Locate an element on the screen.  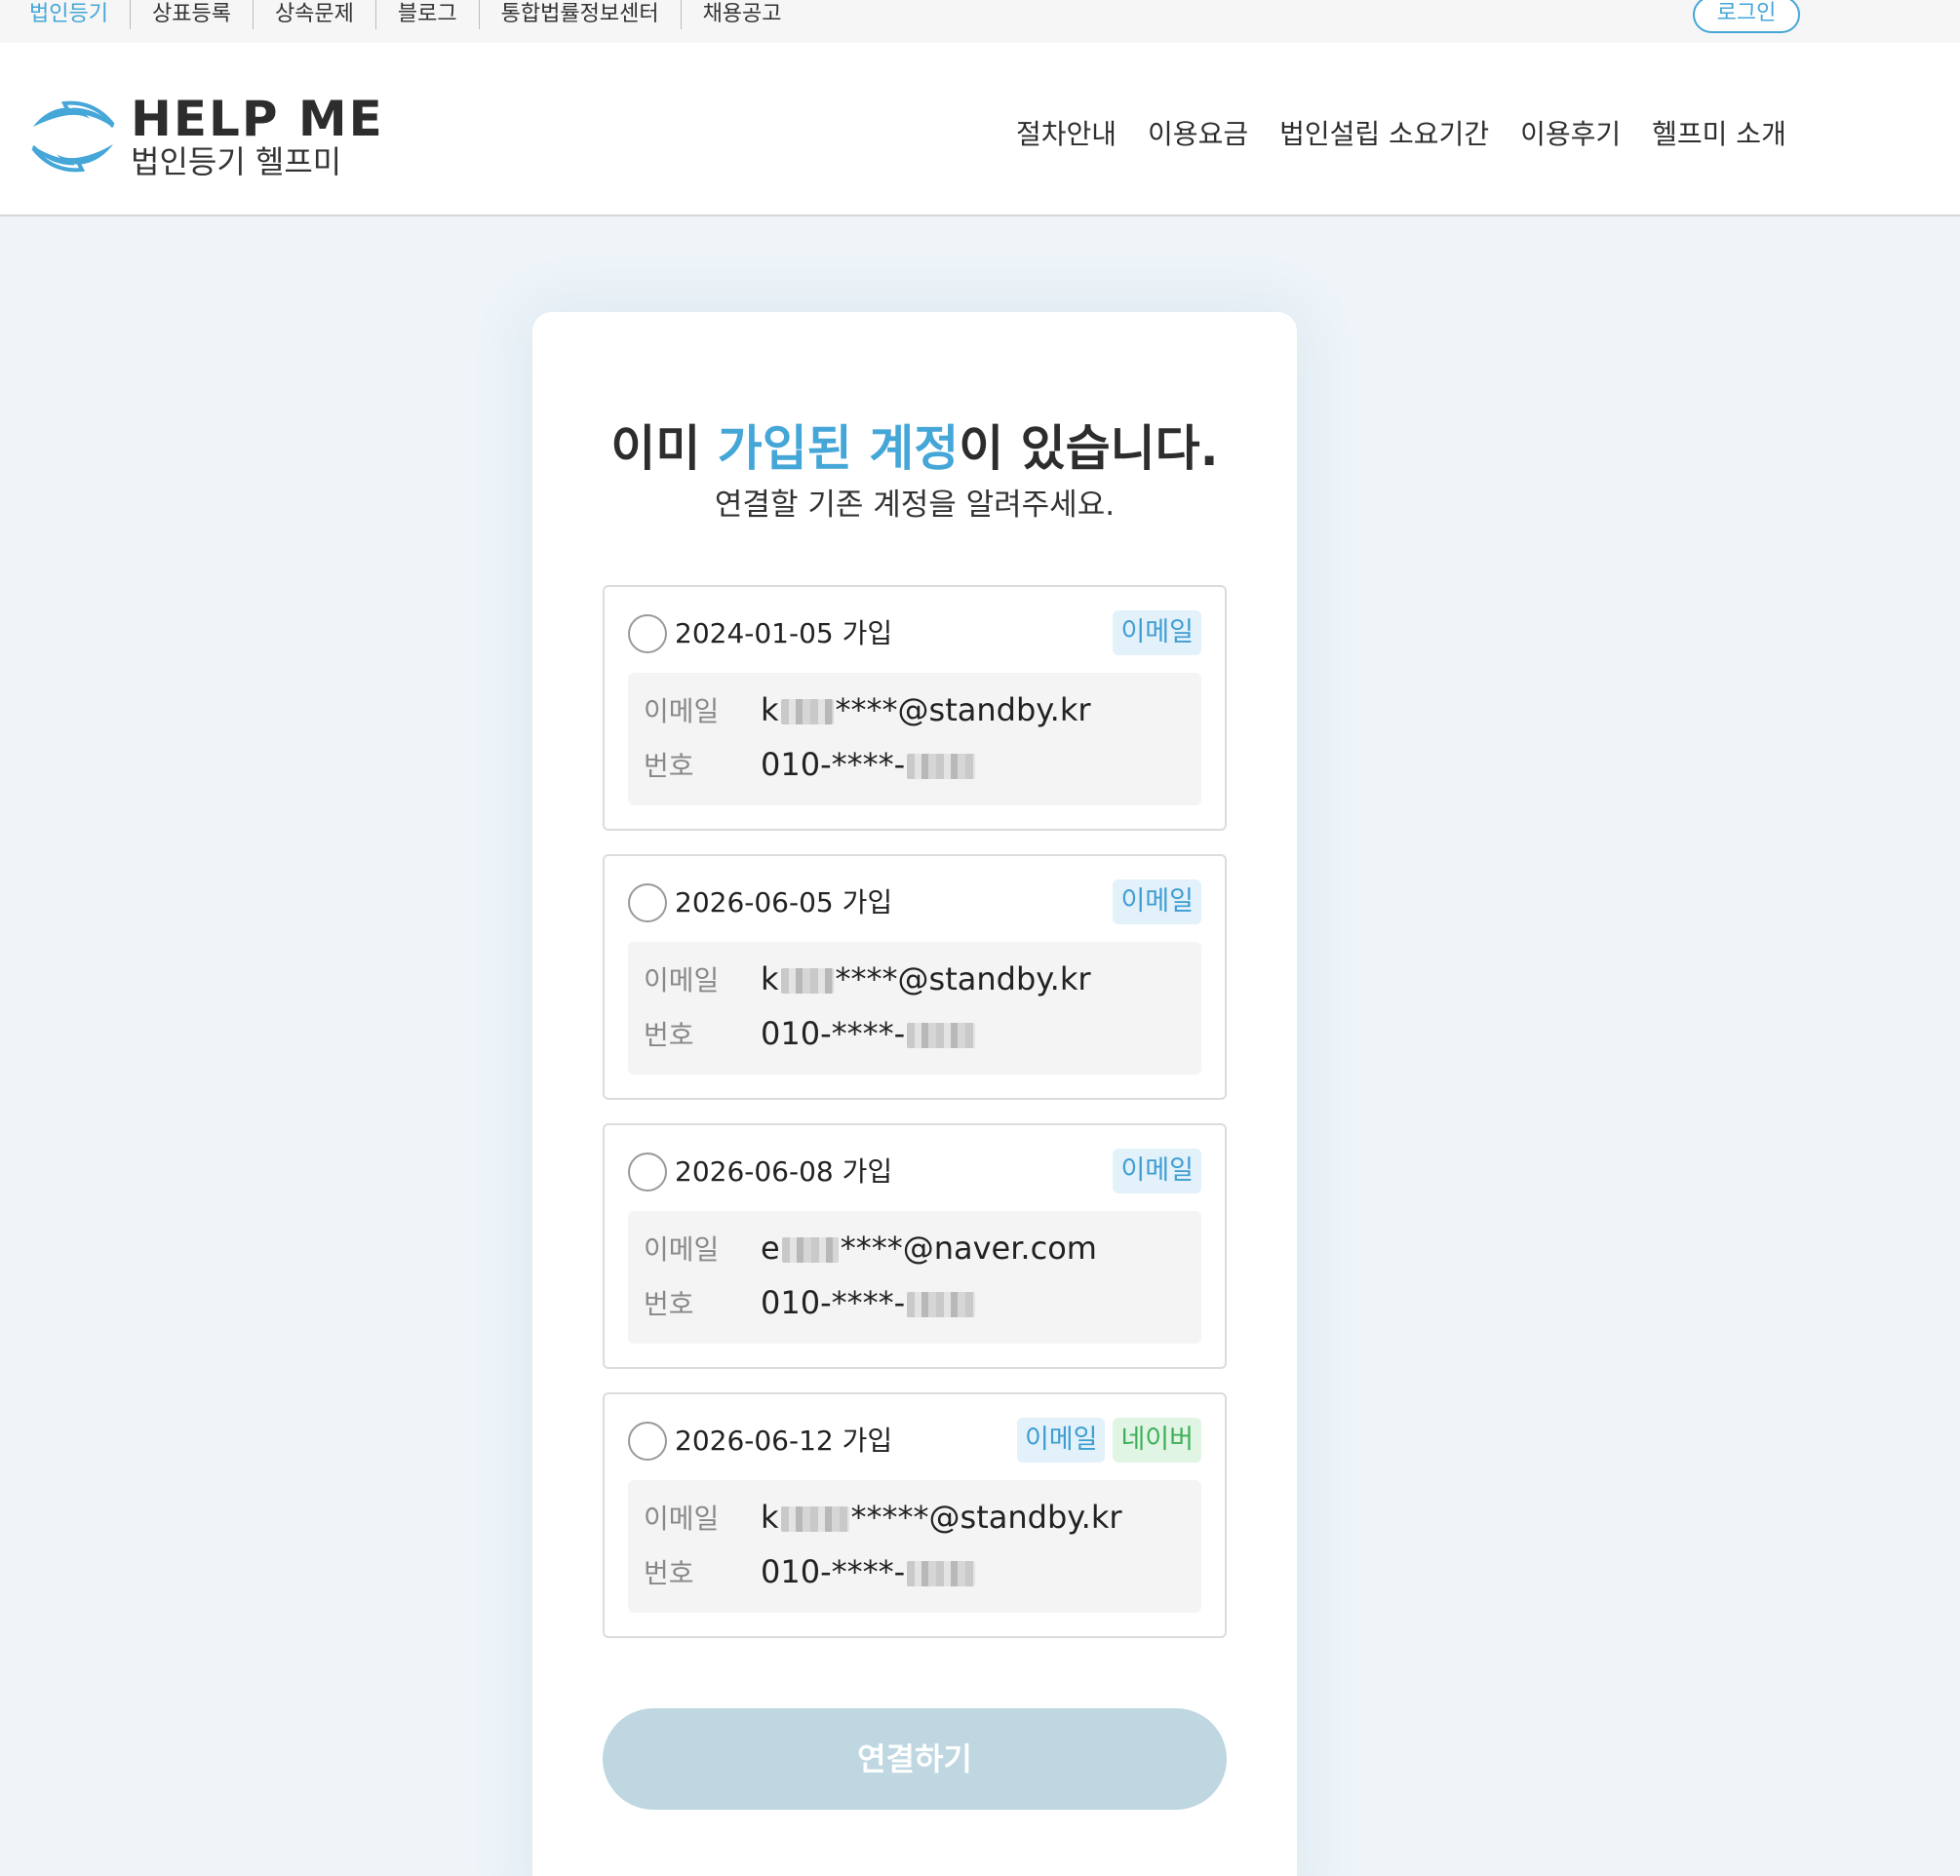
toplink-trademark: 상표등록 is located at coordinates (192, 14).